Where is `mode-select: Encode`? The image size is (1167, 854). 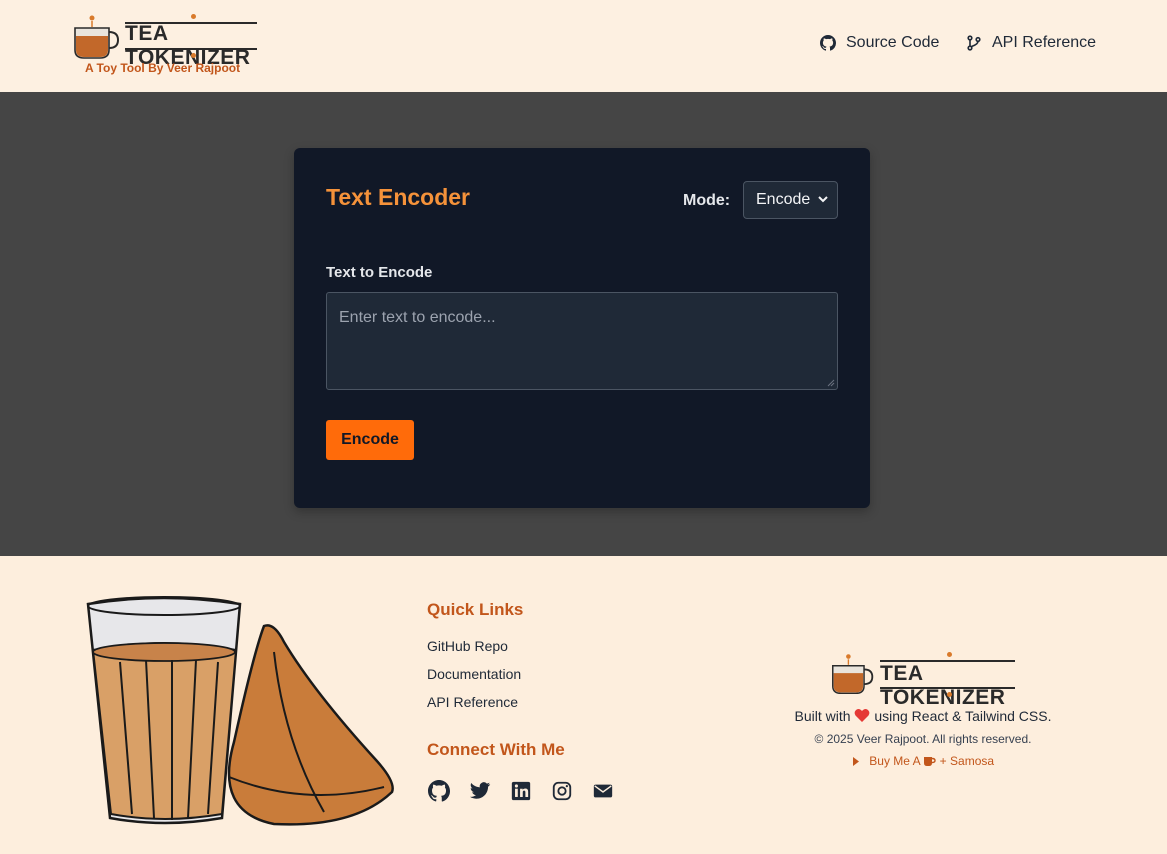 mode-select: Encode is located at coordinates (790, 200).